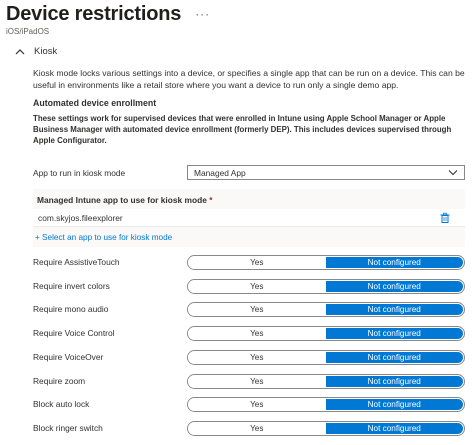 The width and height of the screenshot is (474, 445). What do you see at coordinates (71, 309) in the screenshot?
I see `setting-label: Require mono audio` at bounding box center [71, 309].